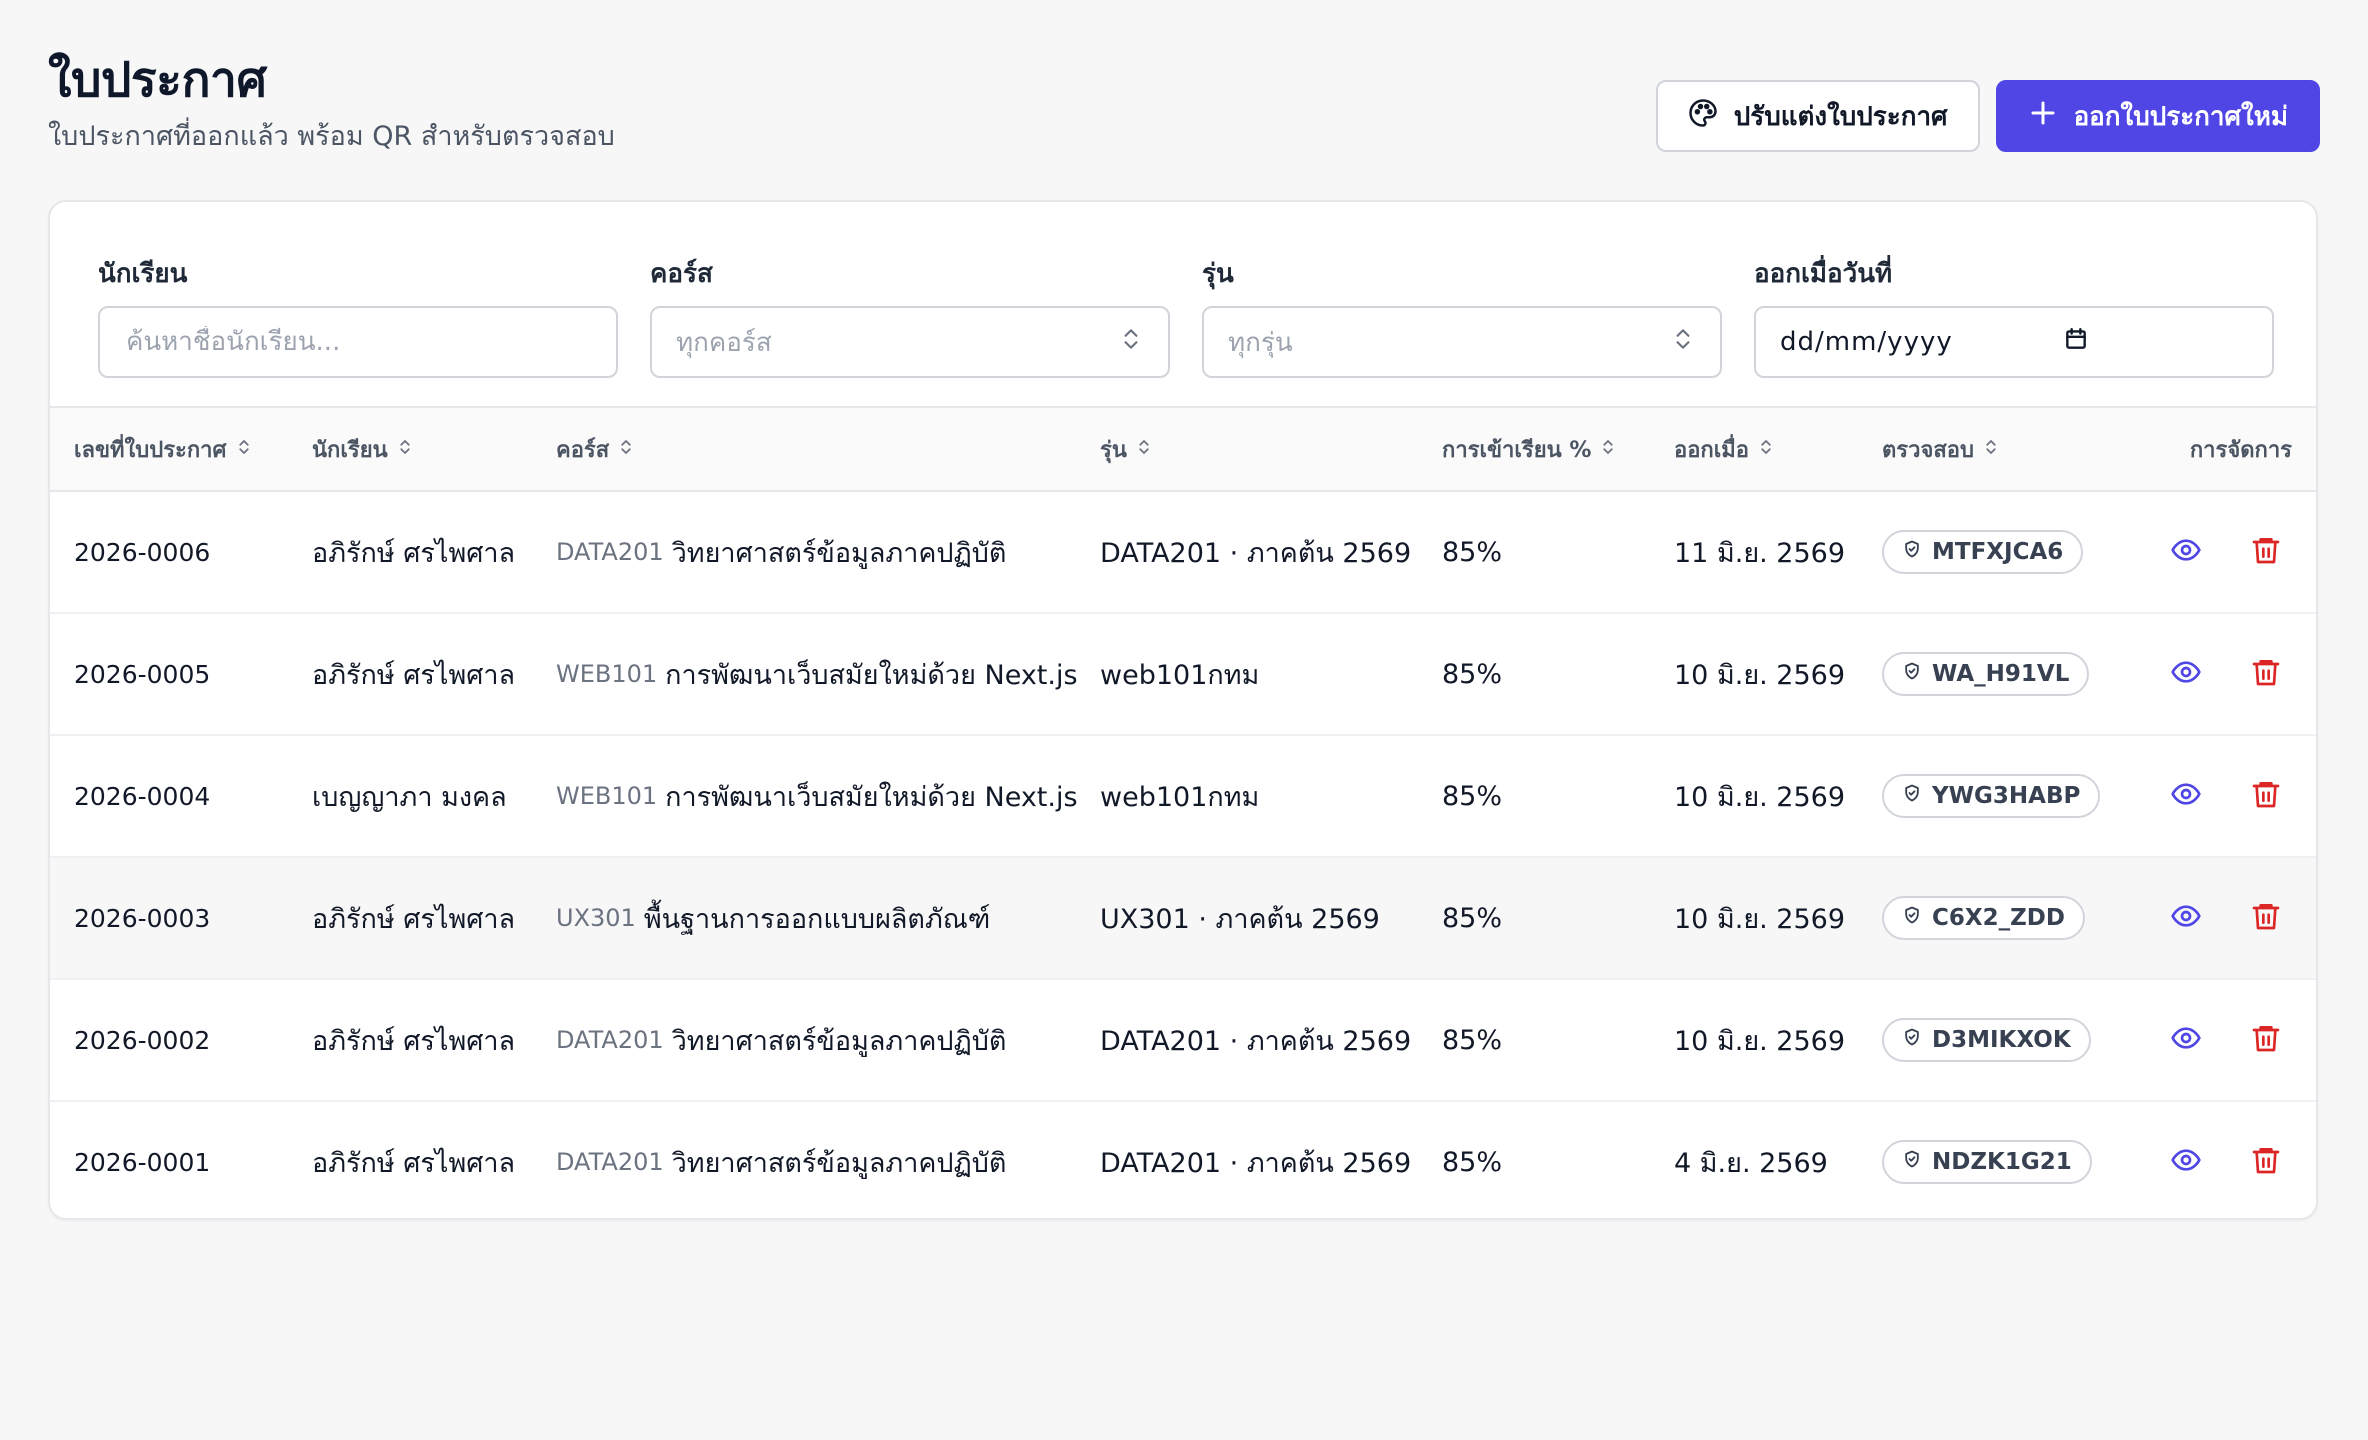 The width and height of the screenshot is (2368, 1440). Describe the element at coordinates (1180, 797) in the screenshot. I see `batch-name: web101กทม` at that location.